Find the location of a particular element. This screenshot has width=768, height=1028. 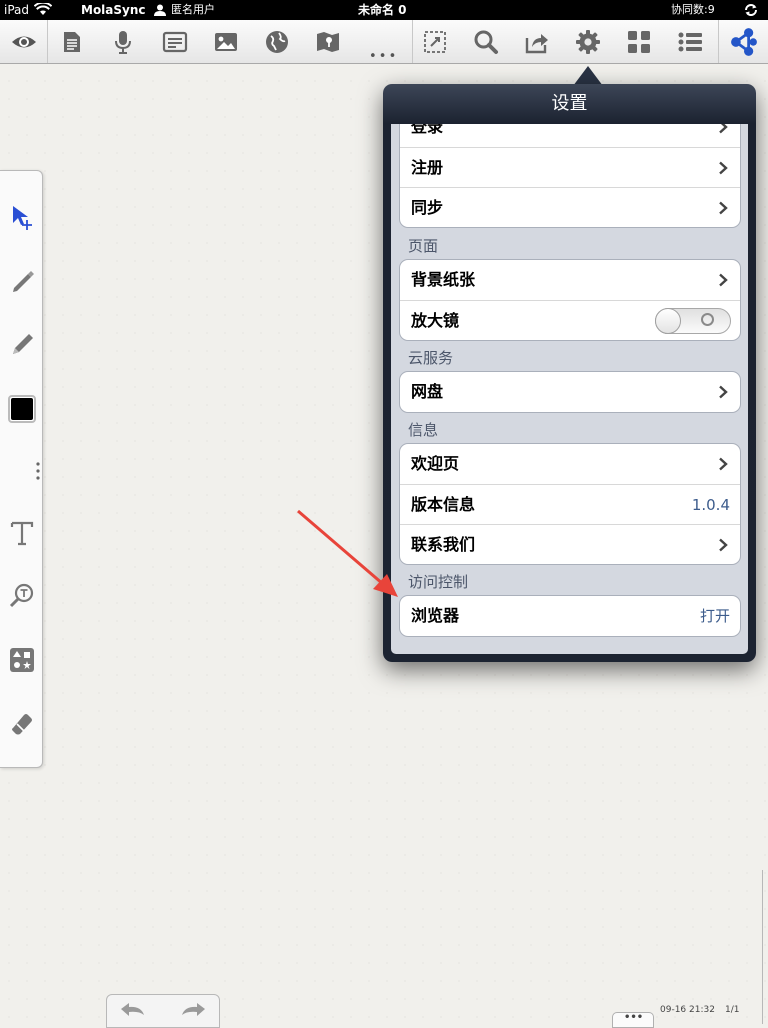

pencil-icon is located at coordinates (22, 343).